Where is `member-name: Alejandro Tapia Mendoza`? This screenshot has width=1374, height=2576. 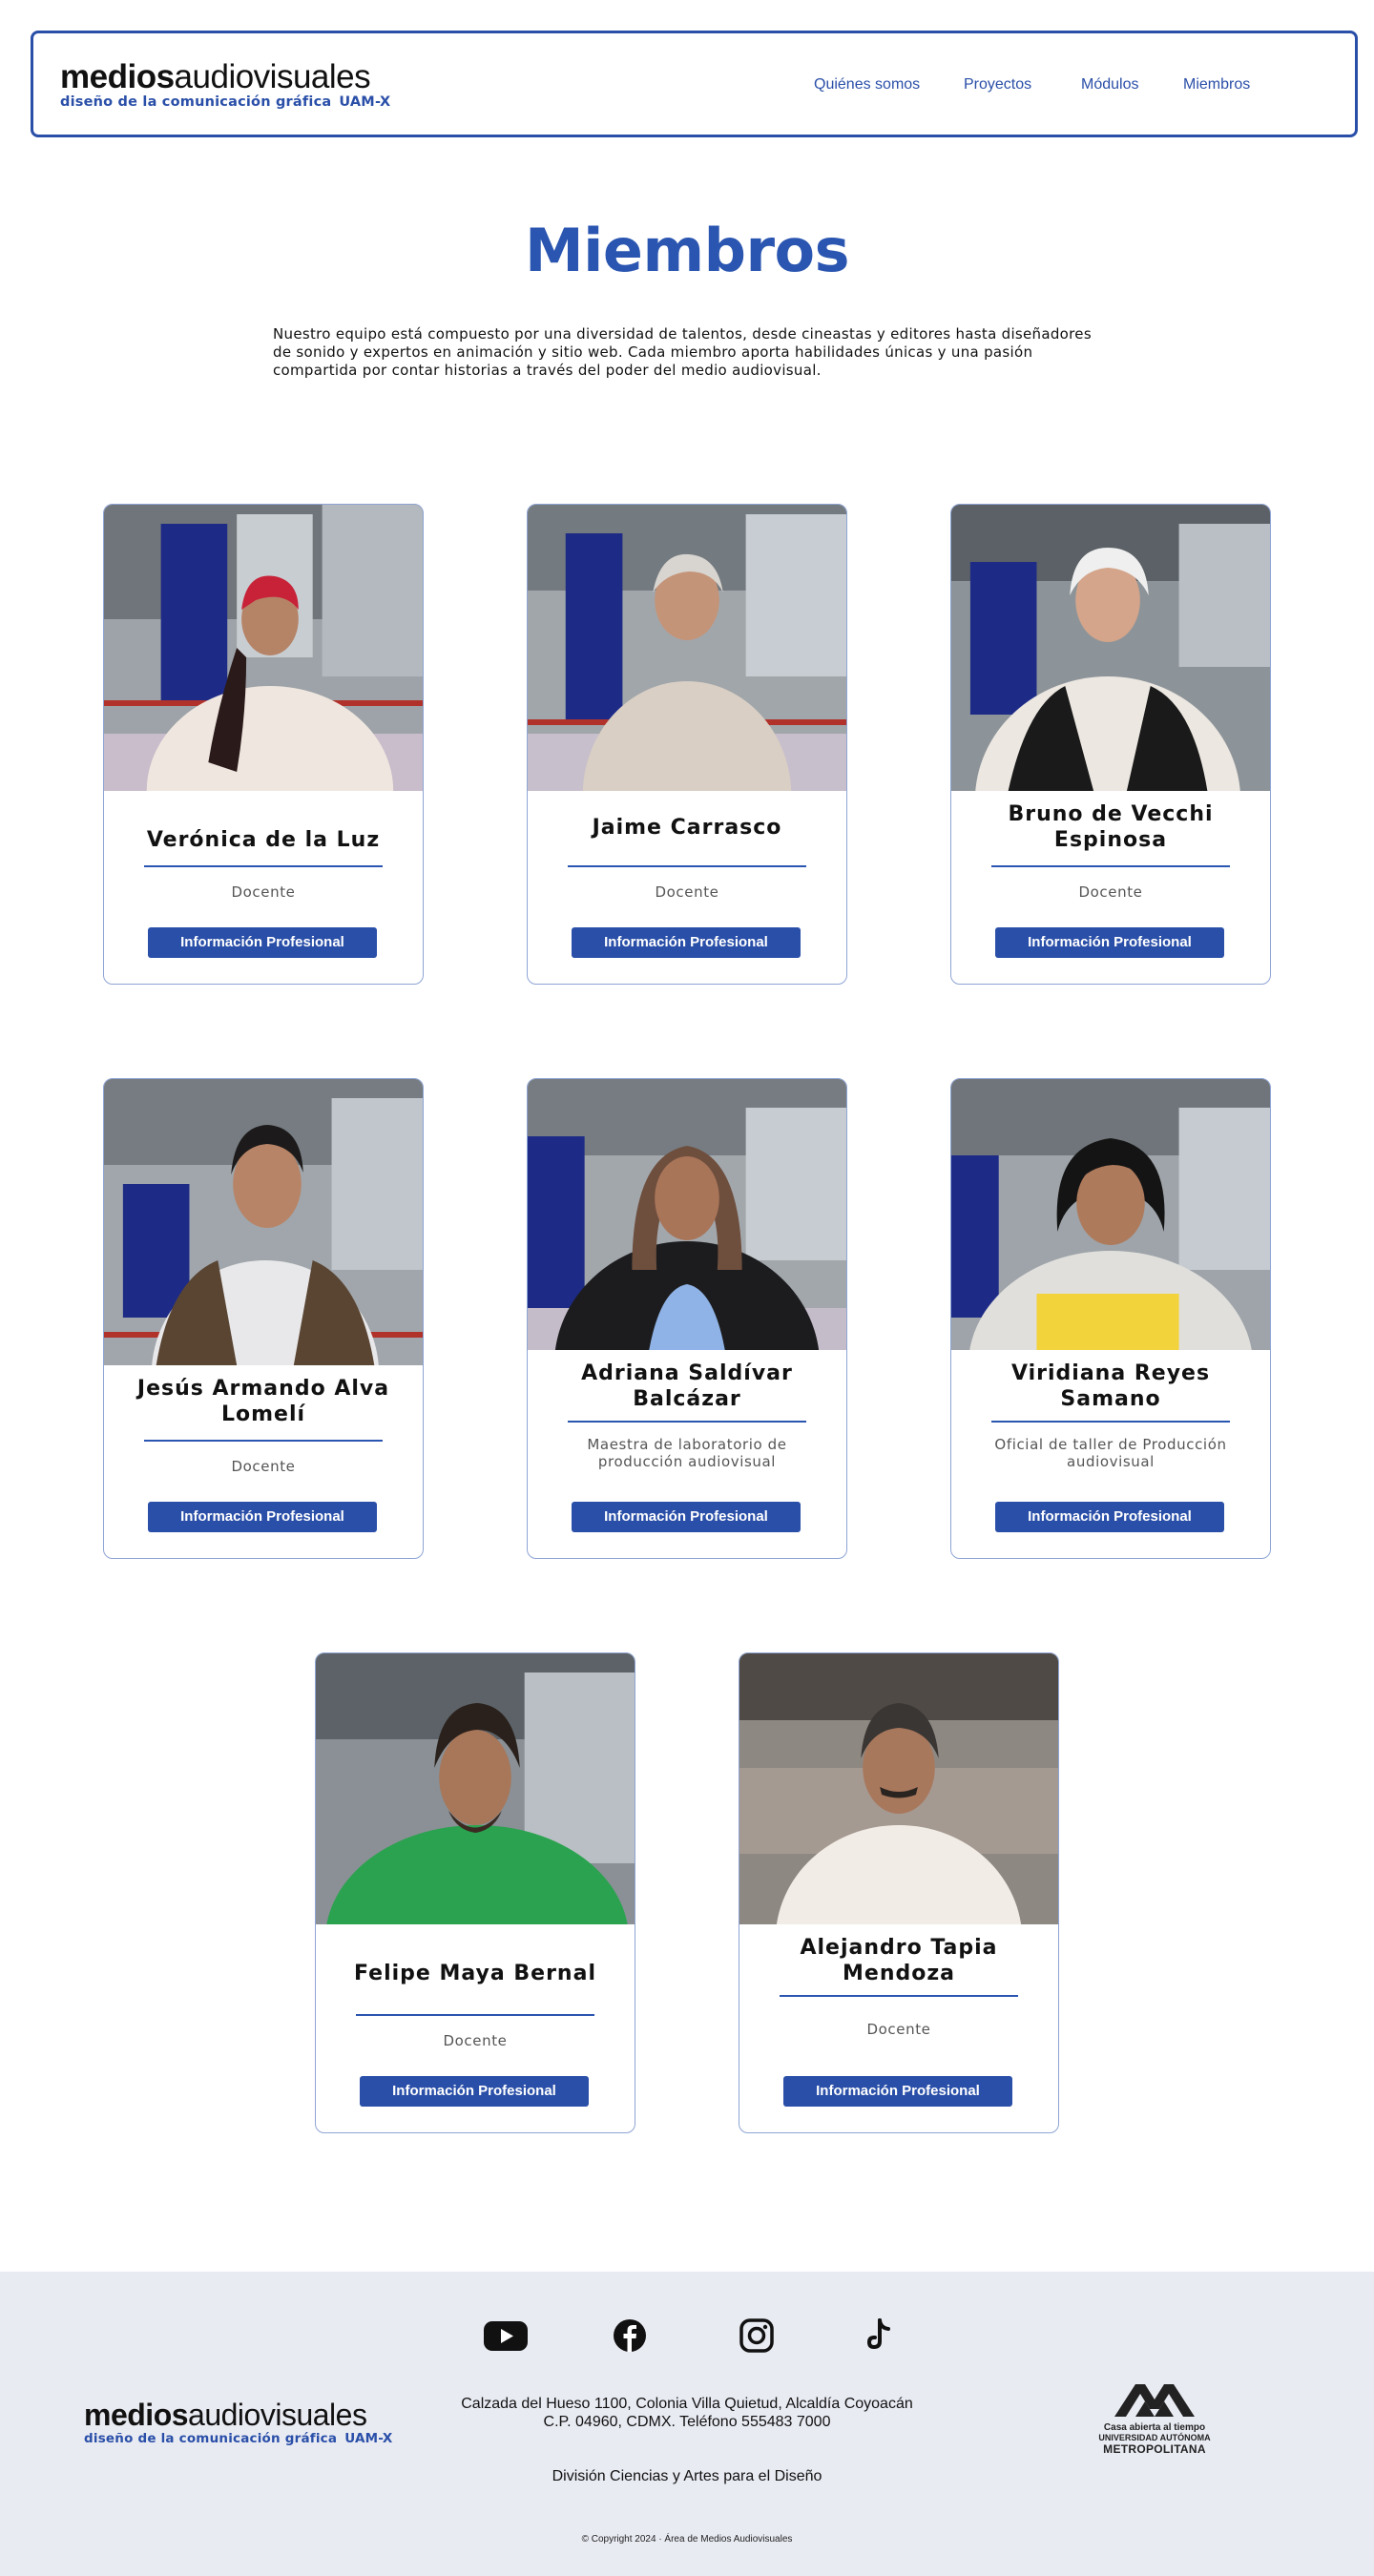 member-name: Alejandro Tapia Mendoza is located at coordinates (899, 1960).